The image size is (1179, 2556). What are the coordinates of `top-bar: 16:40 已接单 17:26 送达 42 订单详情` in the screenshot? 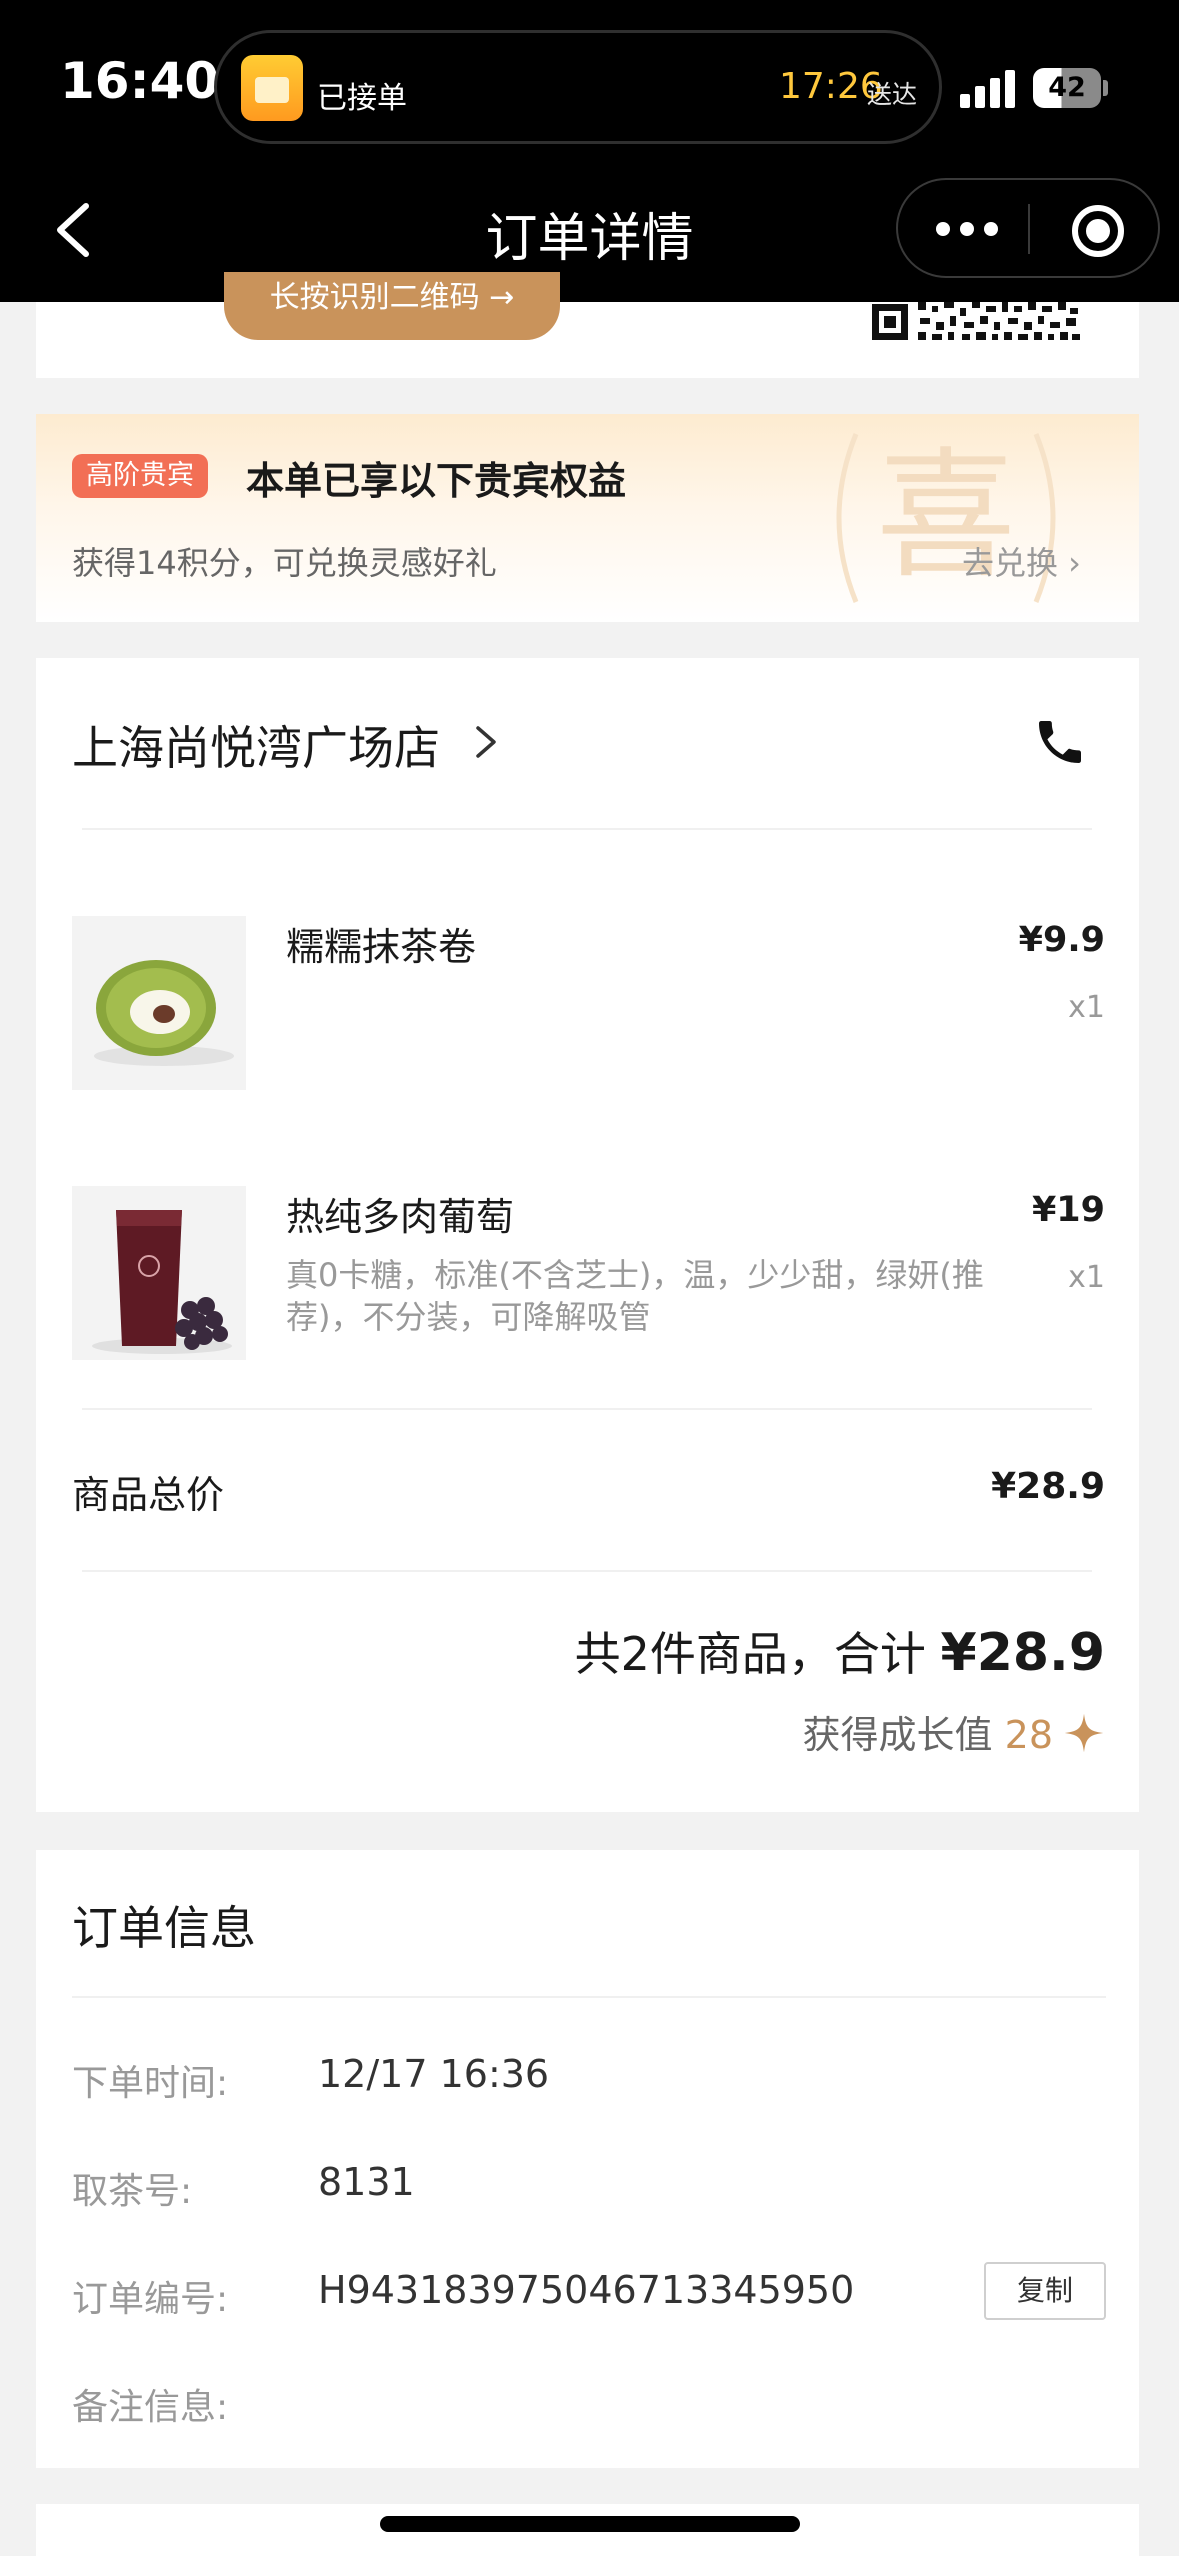 It's located at (589, 151).